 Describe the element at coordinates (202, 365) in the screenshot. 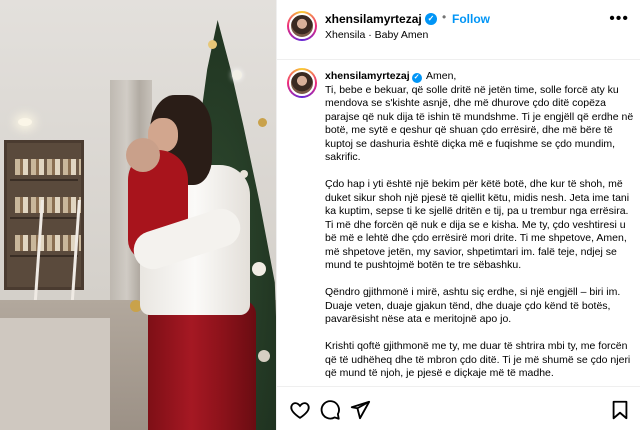

I see `photo-red-skirt` at that location.